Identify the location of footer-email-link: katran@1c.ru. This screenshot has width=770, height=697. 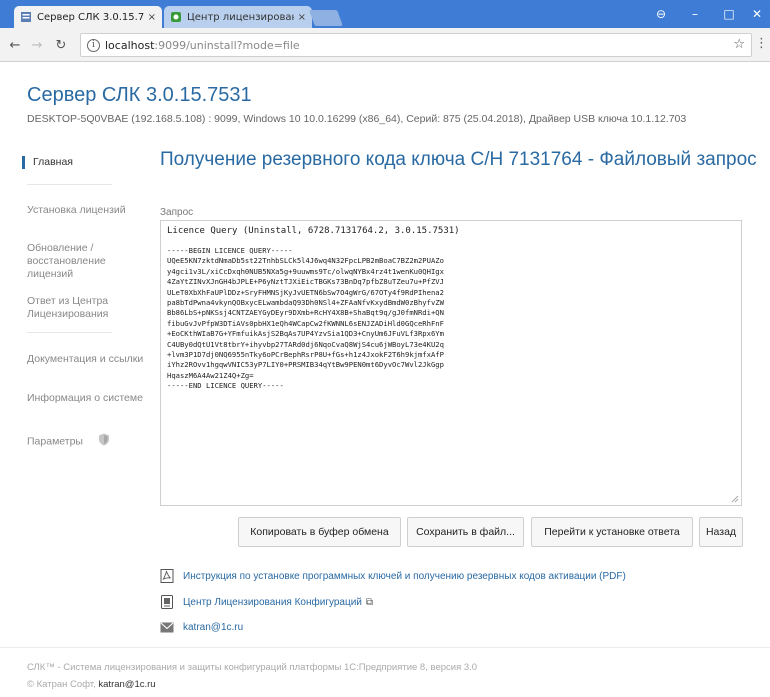
(126, 684).